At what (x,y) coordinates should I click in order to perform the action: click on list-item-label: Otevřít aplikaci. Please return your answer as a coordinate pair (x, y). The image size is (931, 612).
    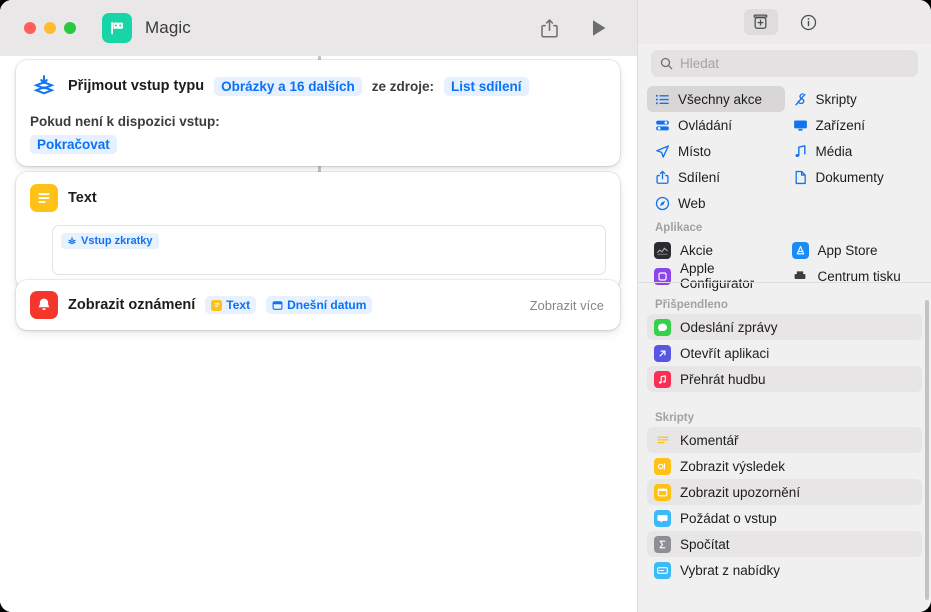
    Looking at the image, I should click on (725, 353).